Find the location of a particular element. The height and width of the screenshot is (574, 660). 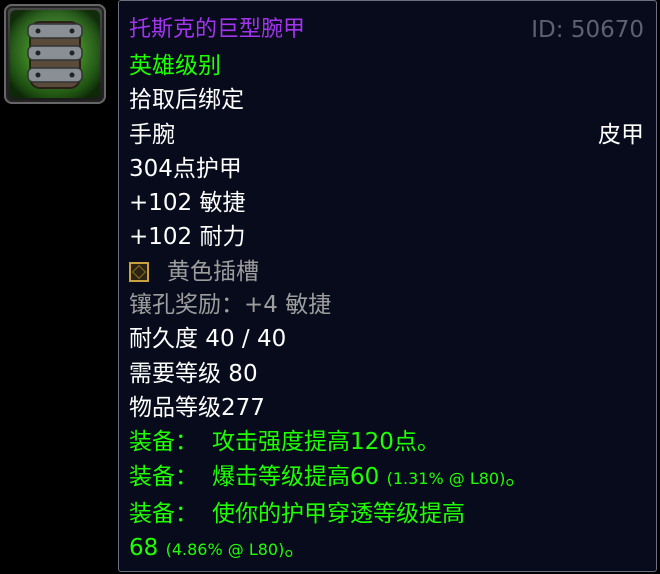

equip-text: 攻击强度提高120点。 is located at coordinates (326, 442).